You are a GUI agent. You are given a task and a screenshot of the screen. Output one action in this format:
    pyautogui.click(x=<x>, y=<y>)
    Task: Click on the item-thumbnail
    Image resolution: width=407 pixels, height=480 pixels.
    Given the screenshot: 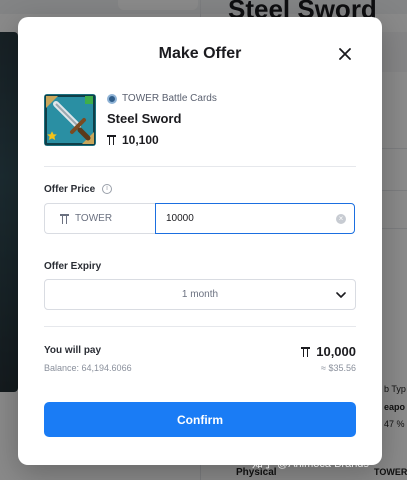 What is the action you would take?
    pyautogui.click(x=70, y=120)
    